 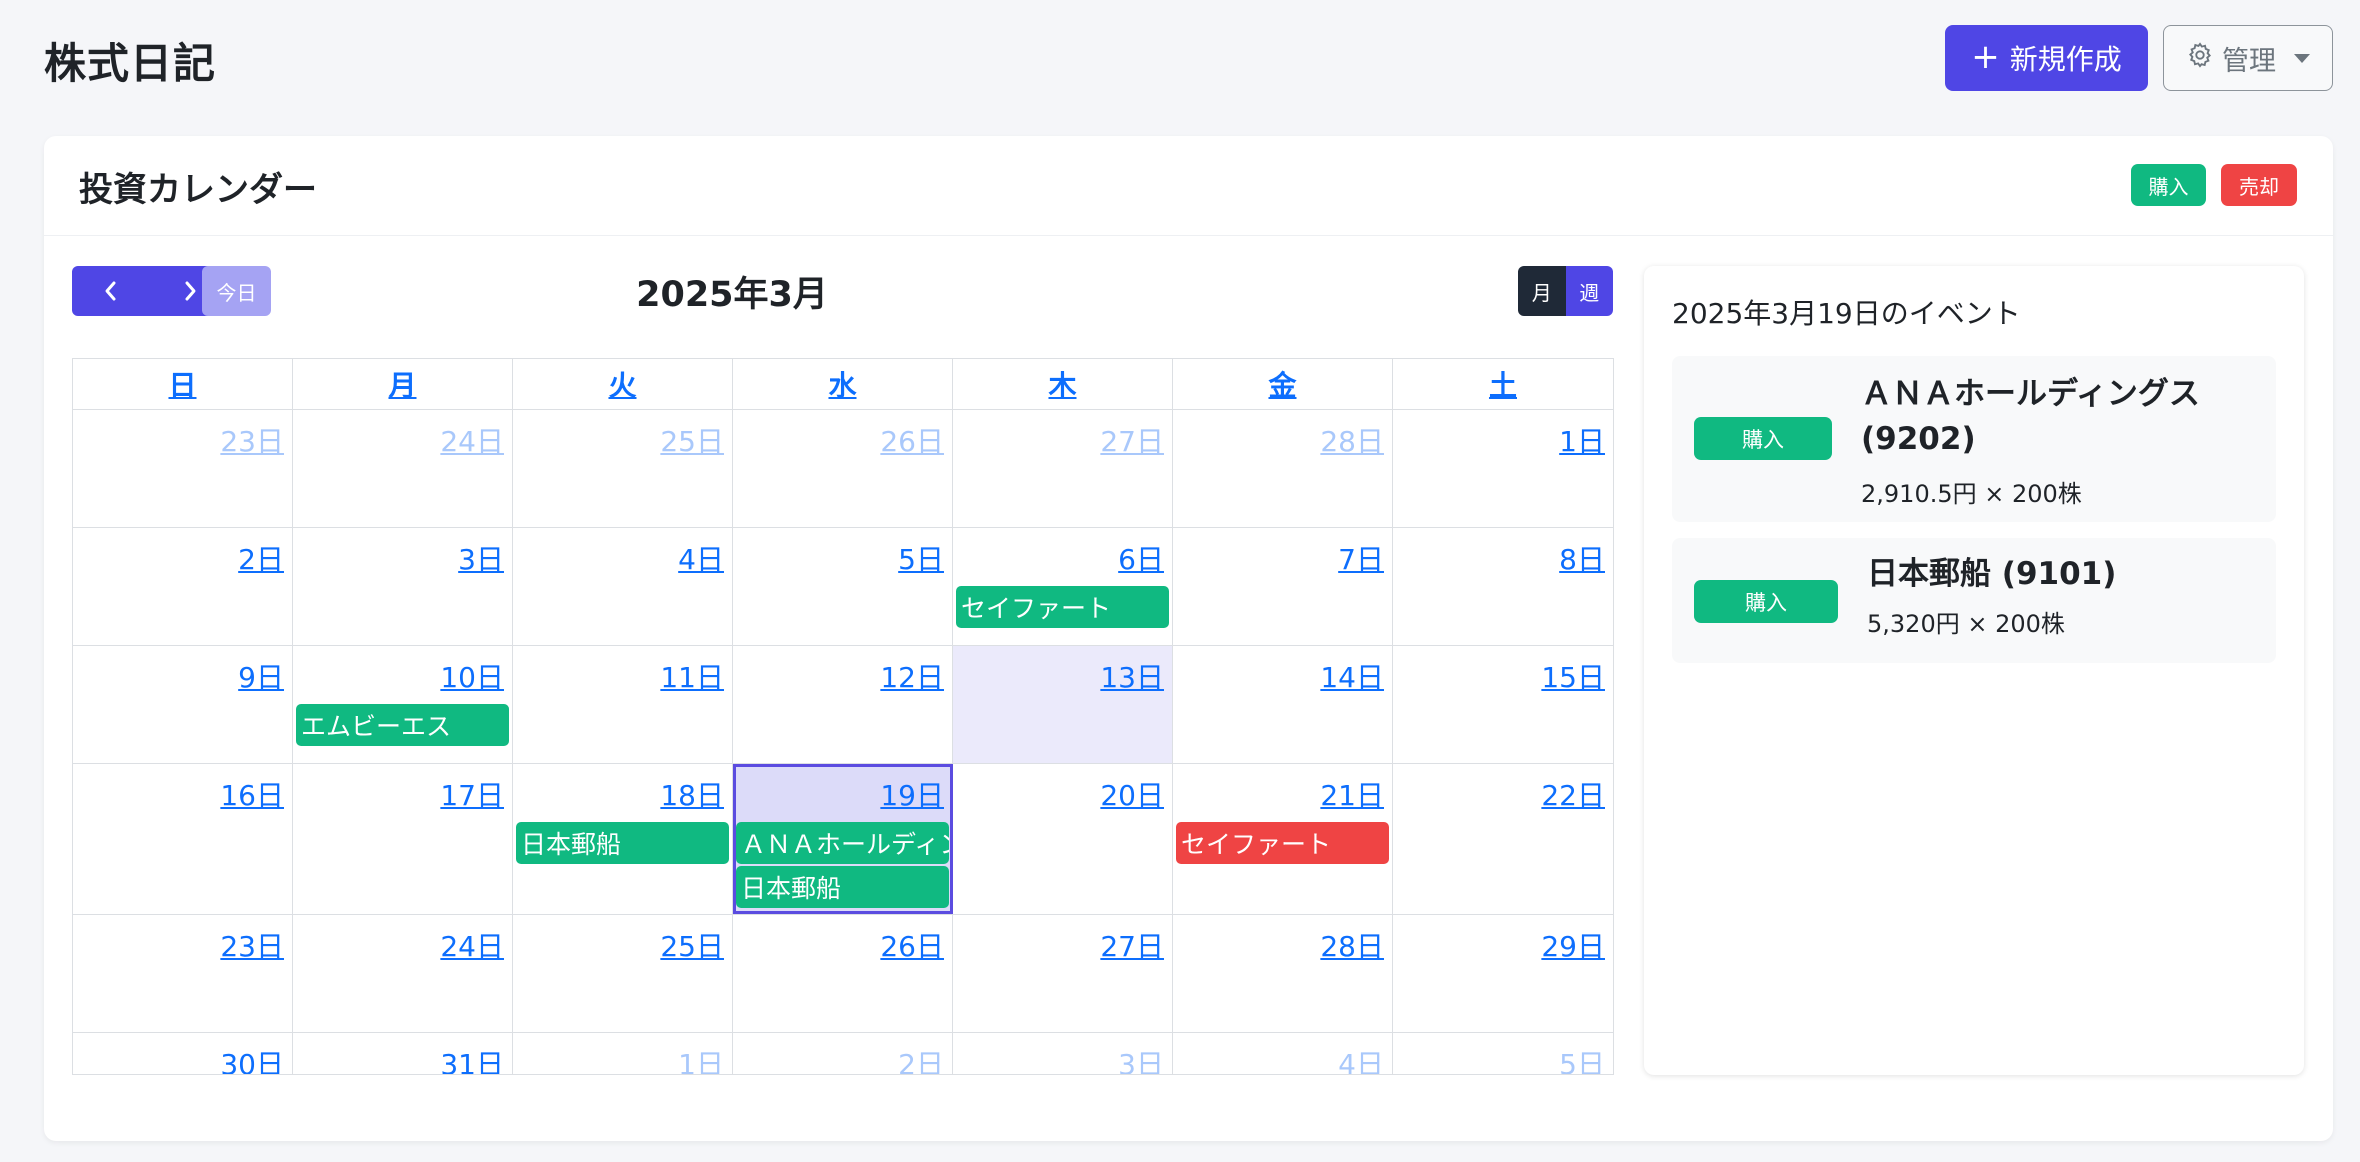 What do you see at coordinates (843, 384) in the screenshot?
I see `weekday-wed: 水` at bounding box center [843, 384].